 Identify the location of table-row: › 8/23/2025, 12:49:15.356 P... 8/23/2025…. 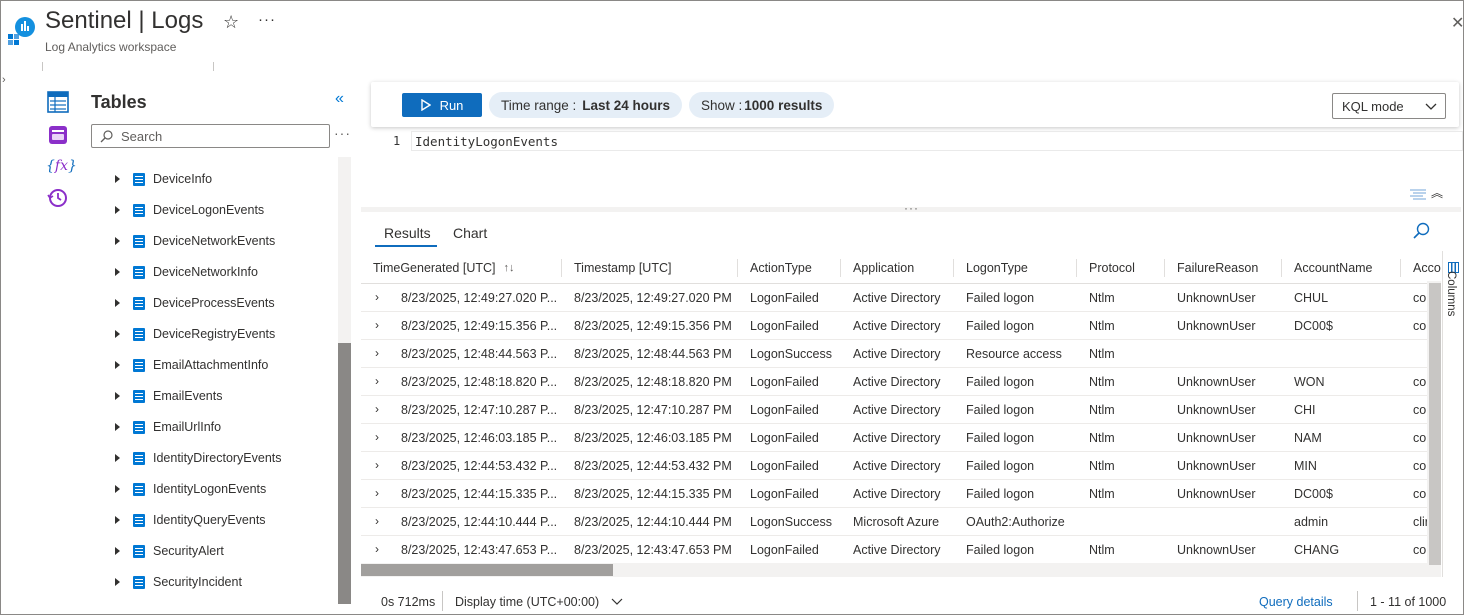
(901, 326).